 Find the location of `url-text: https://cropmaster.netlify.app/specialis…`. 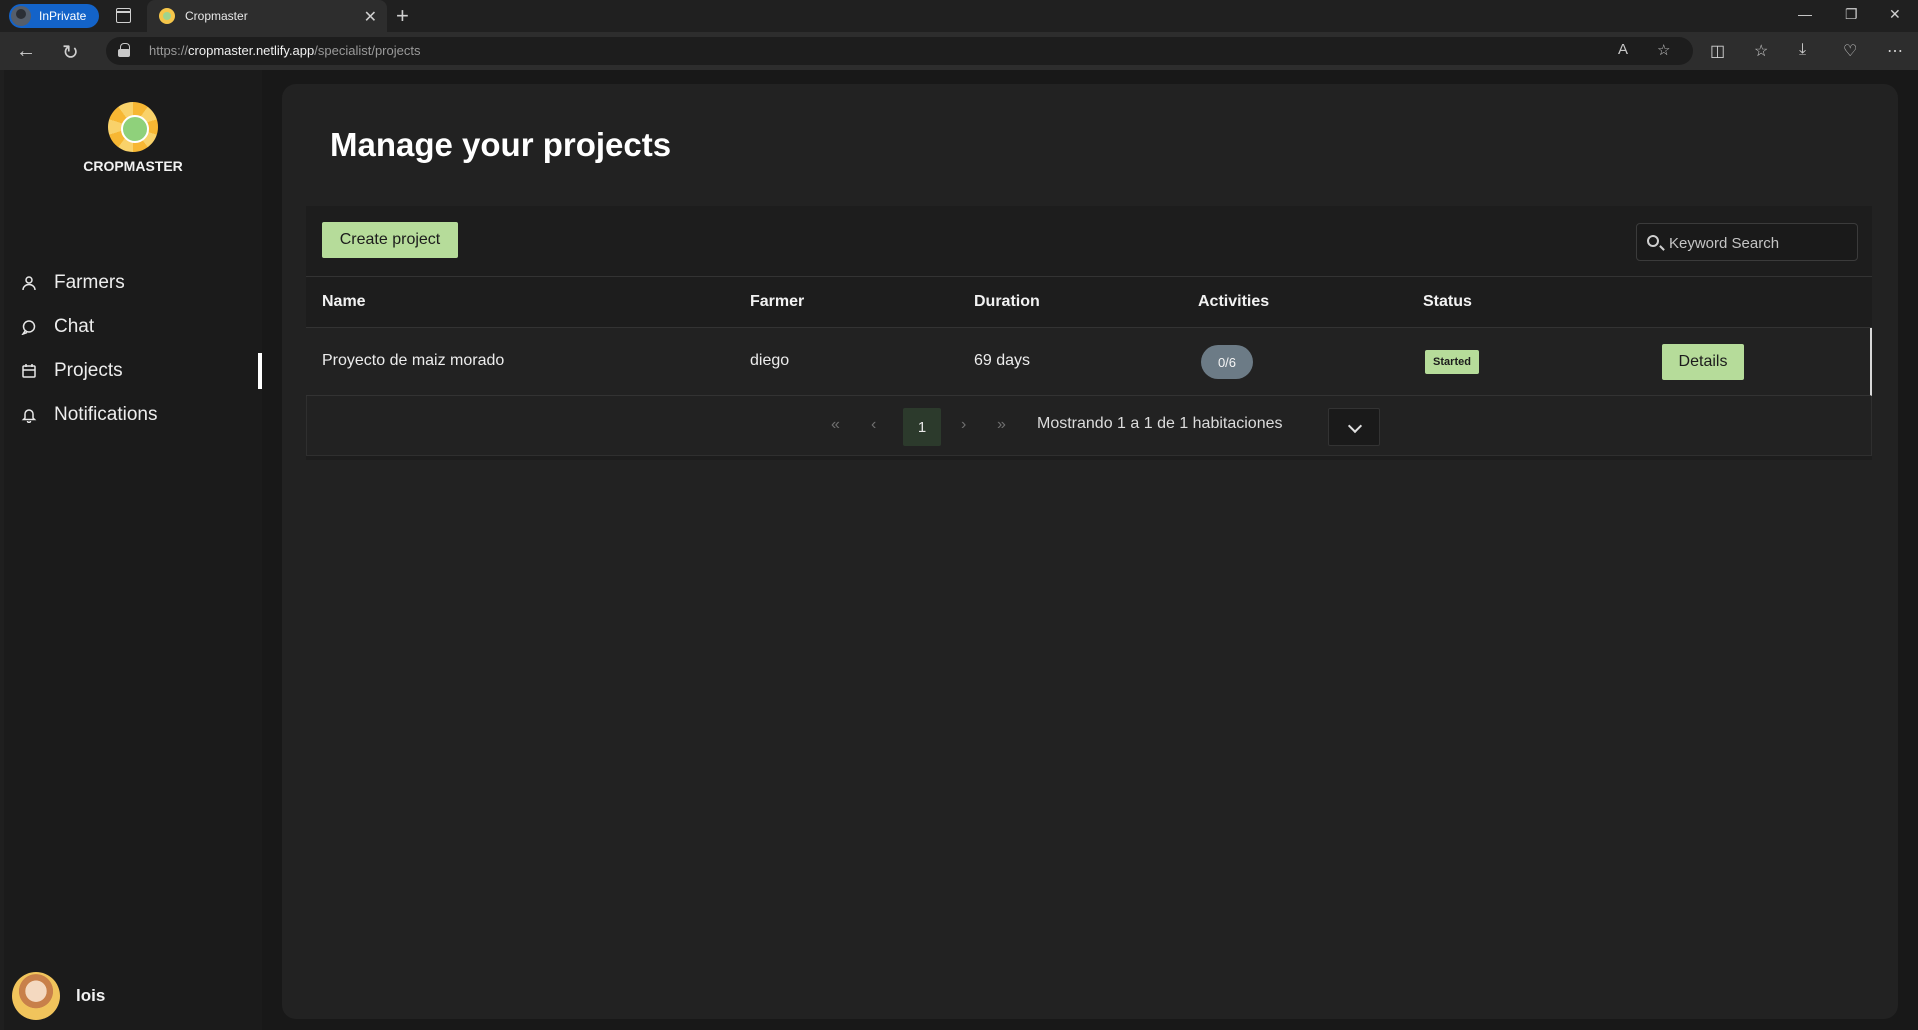

url-text: https://cropmaster.netlify.app/specialis… is located at coordinates (285, 50).